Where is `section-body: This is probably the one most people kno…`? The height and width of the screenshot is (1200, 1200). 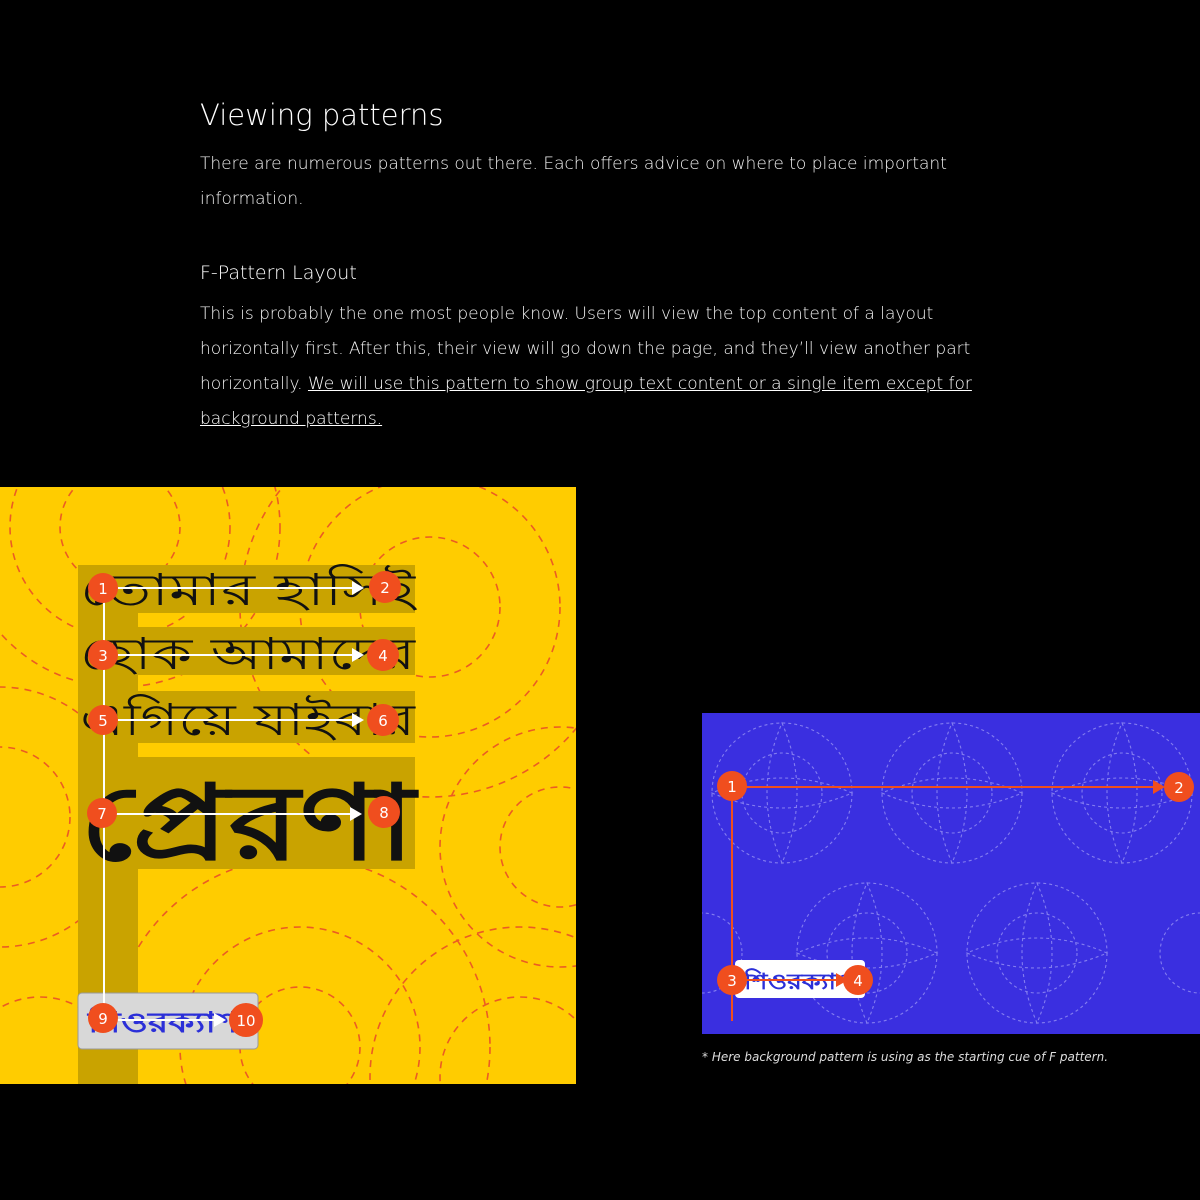
section-body: This is probably the one most people kno… is located at coordinates (600, 367).